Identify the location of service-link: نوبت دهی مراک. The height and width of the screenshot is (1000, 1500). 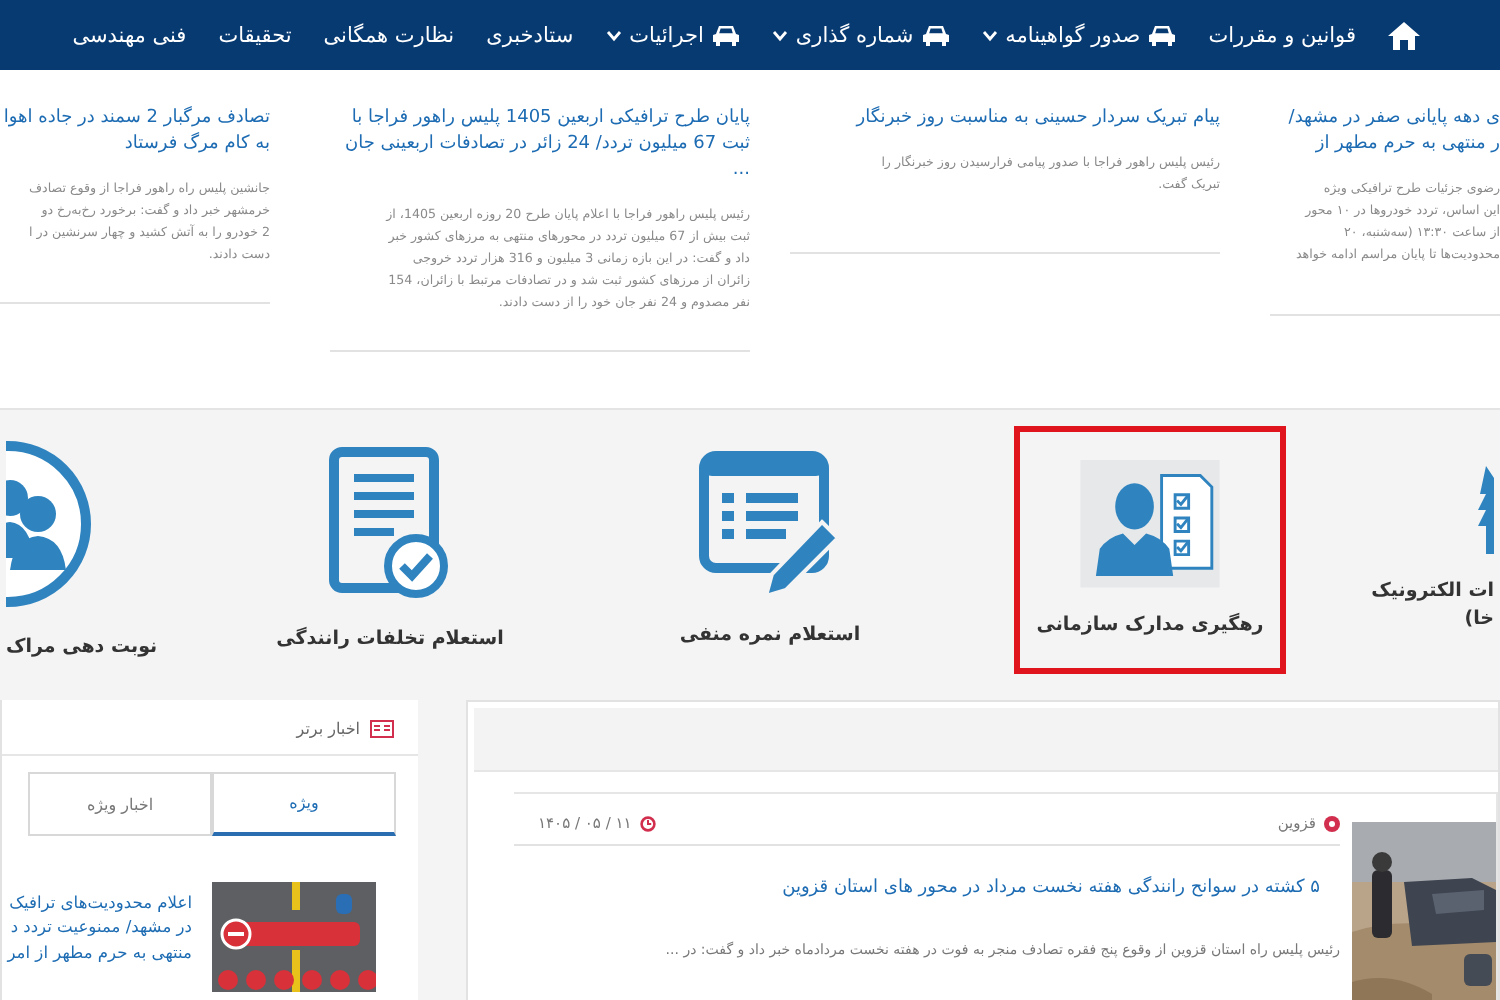
(82, 550).